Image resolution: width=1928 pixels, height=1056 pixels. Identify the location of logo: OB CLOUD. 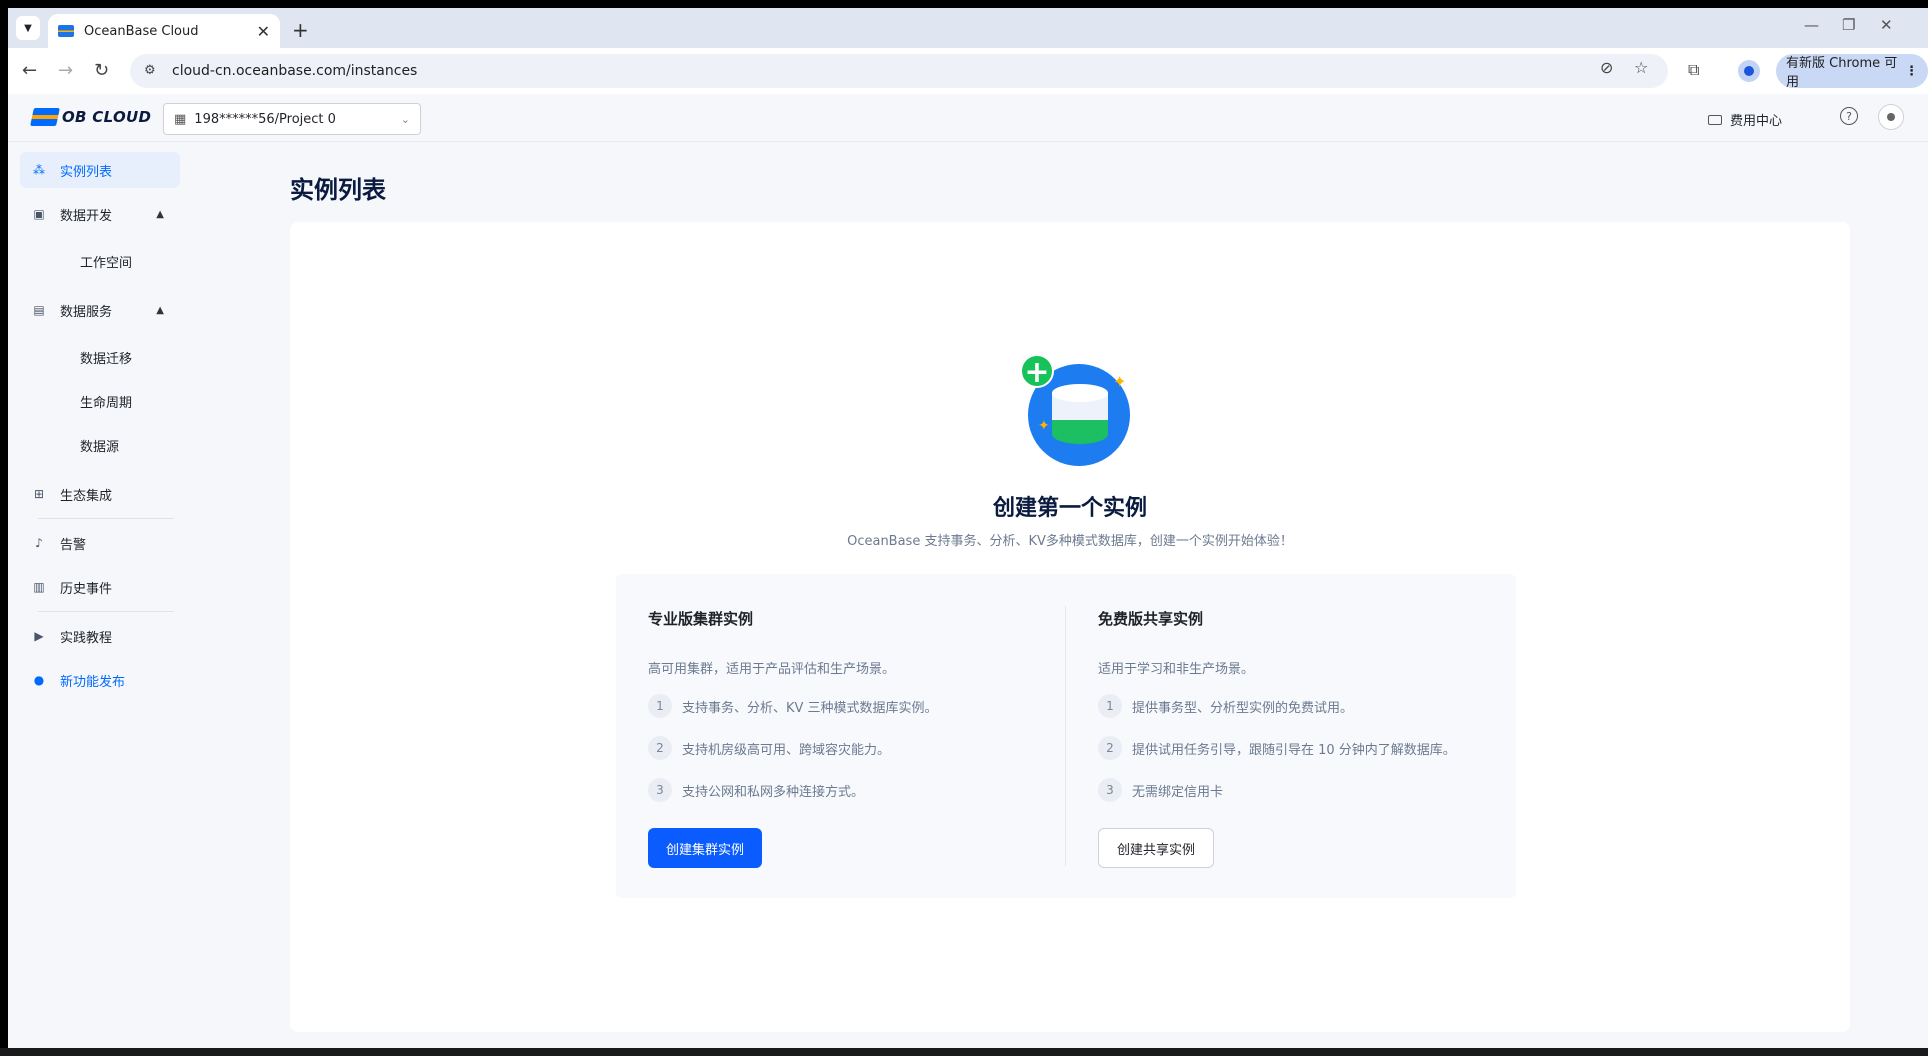
(91, 117).